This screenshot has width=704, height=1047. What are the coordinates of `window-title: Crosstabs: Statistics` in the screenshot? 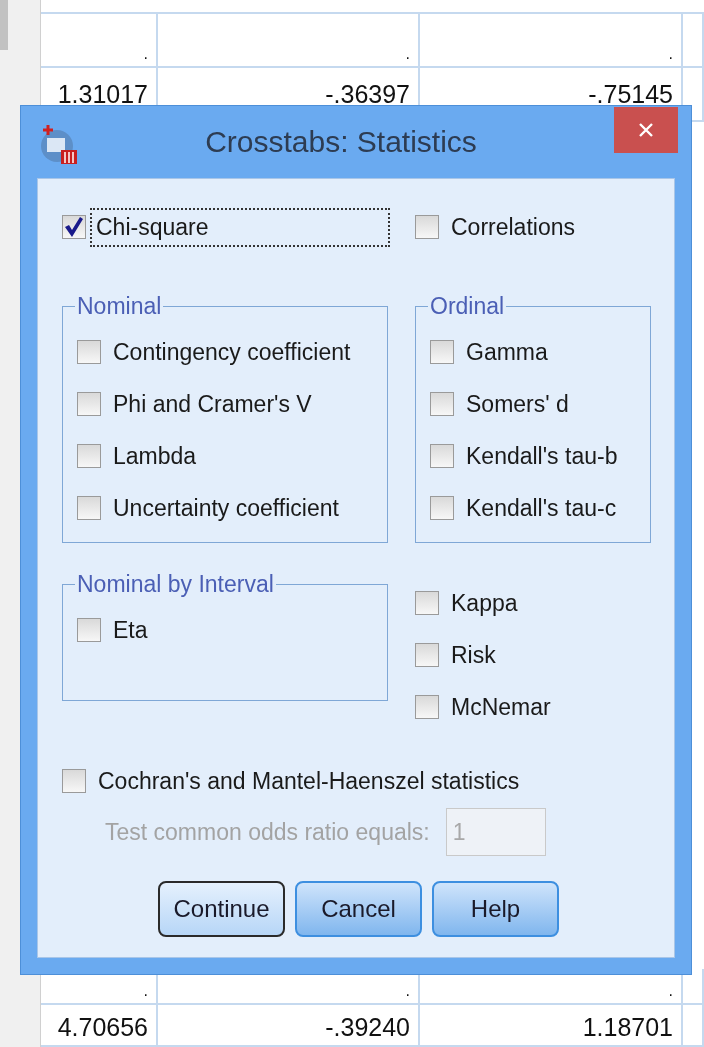 It's located at (341, 142).